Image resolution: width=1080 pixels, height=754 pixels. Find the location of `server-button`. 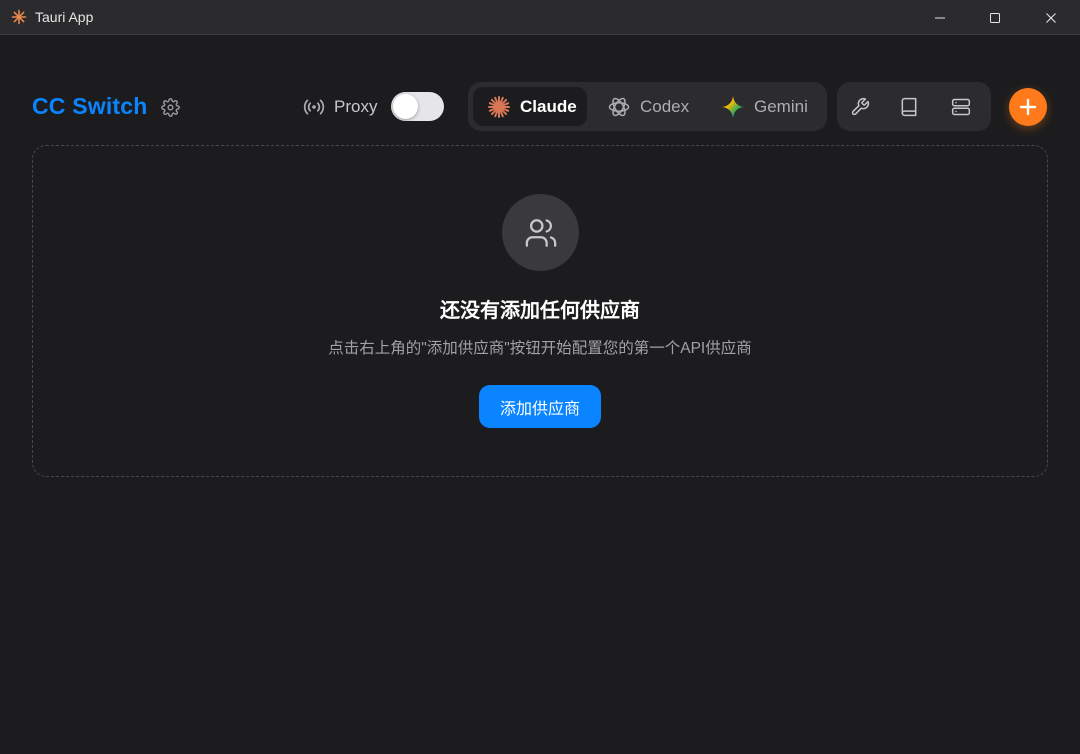

server-button is located at coordinates (961, 107).